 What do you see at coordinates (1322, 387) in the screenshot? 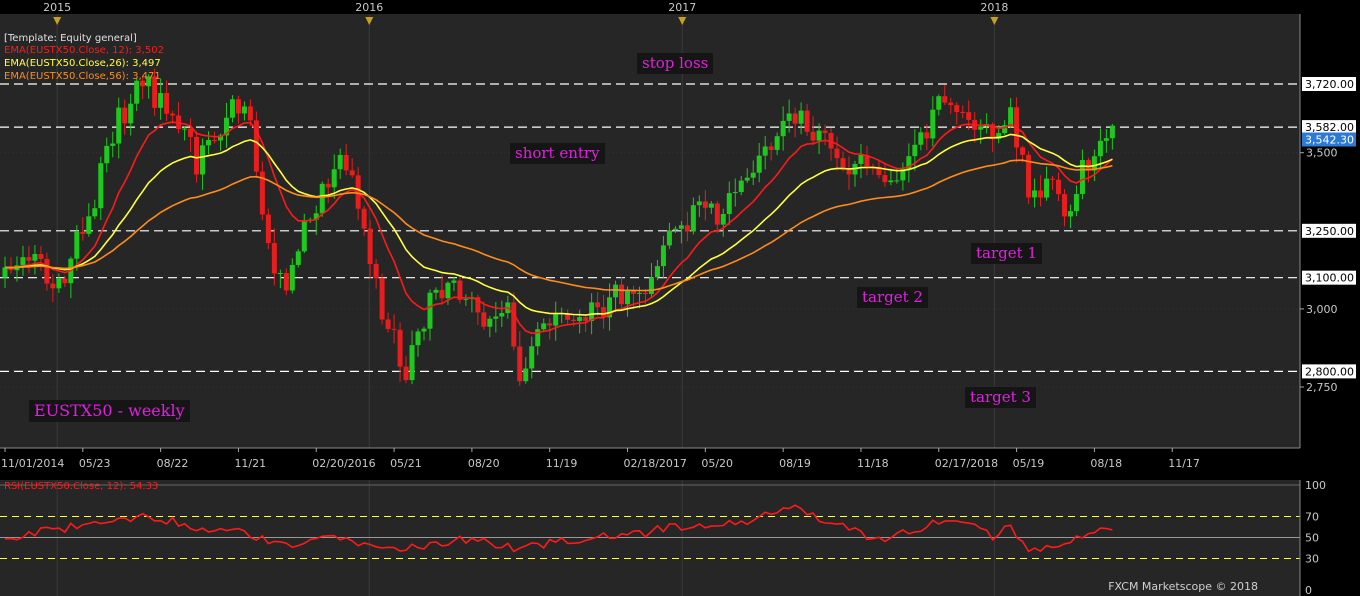
I see `price-tick-label: 2,750` at bounding box center [1322, 387].